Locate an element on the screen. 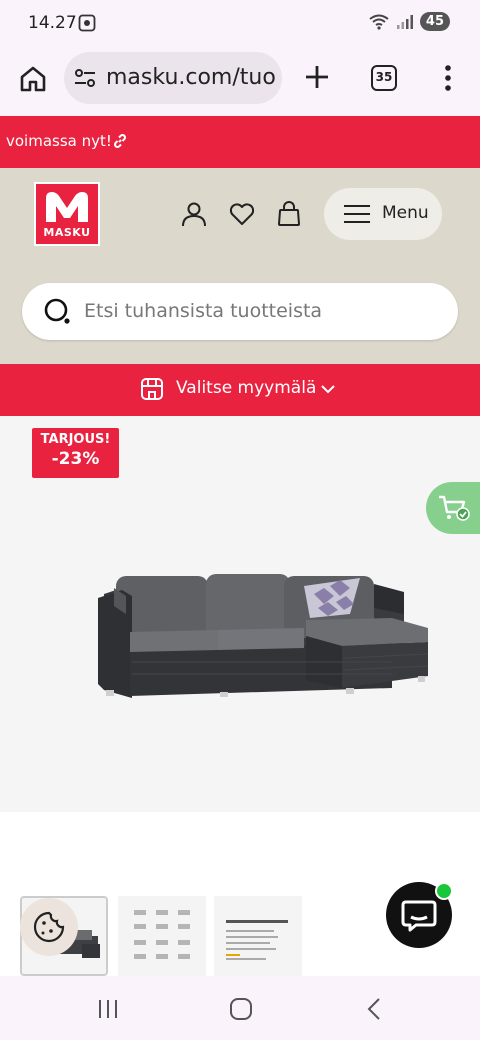 This screenshot has height=1040, width=480. system-navigation-bar is located at coordinates (240, 1008).